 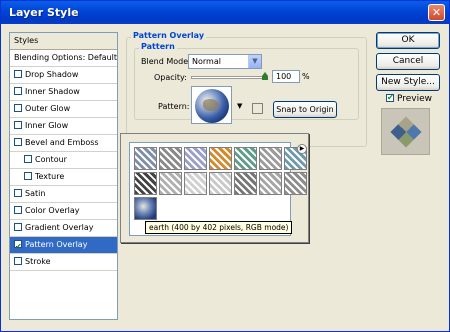 I want to click on close-button: ✕, so click(x=436, y=12).